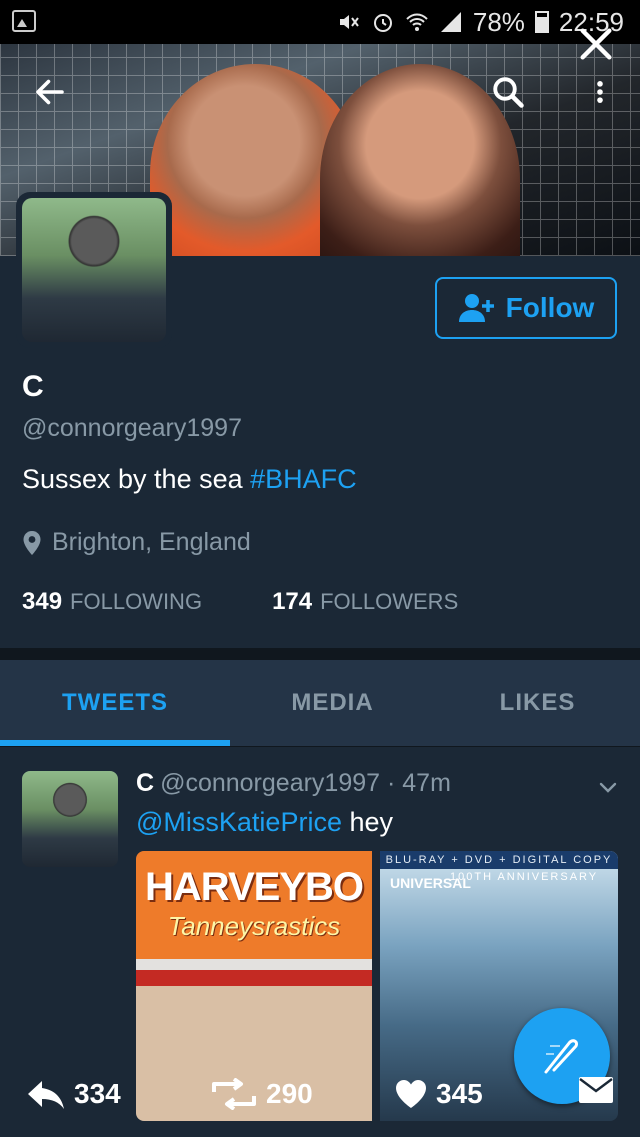 Image resolution: width=640 pixels, height=1137 pixels. I want to click on followers-stat: 174 FOLLOWERS, so click(365, 602).